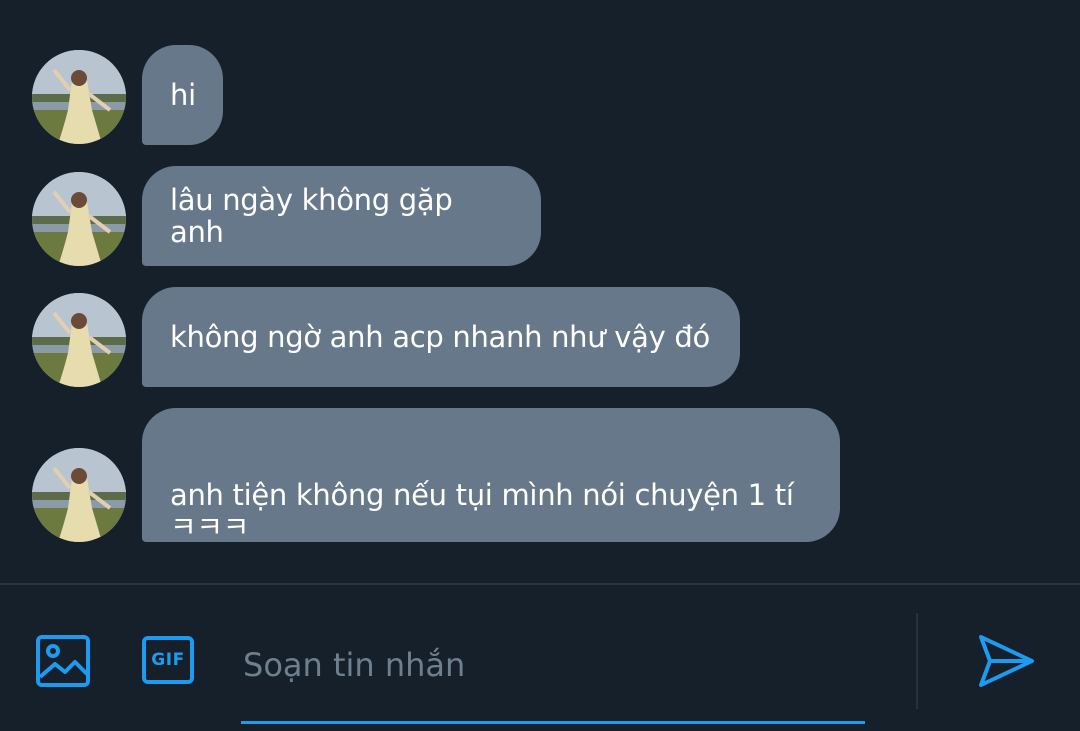 This screenshot has width=1080, height=731. I want to click on message-input-wrapper, so click(553, 675).